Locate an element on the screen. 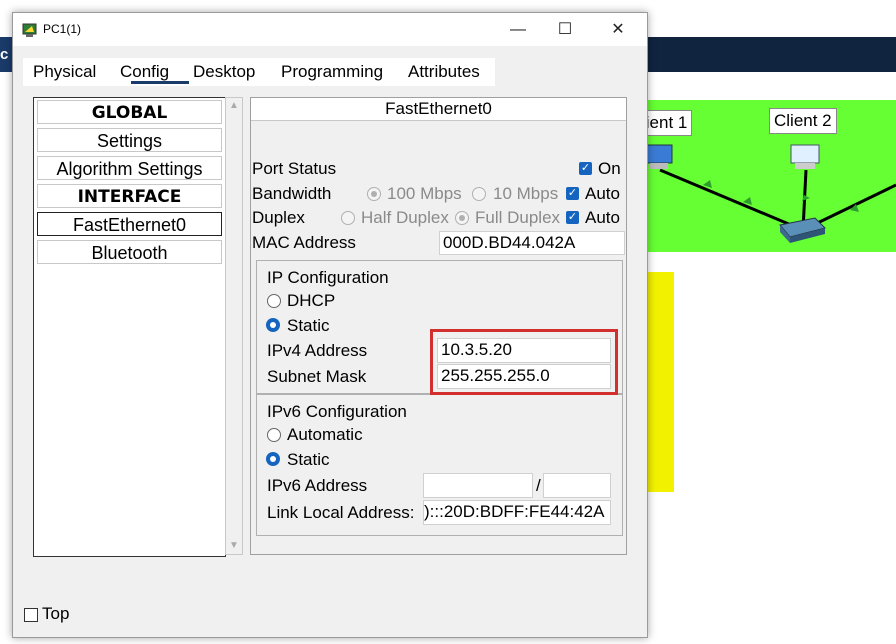  ipv4-address-label: IPv4 Address is located at coordinates (317, 350).